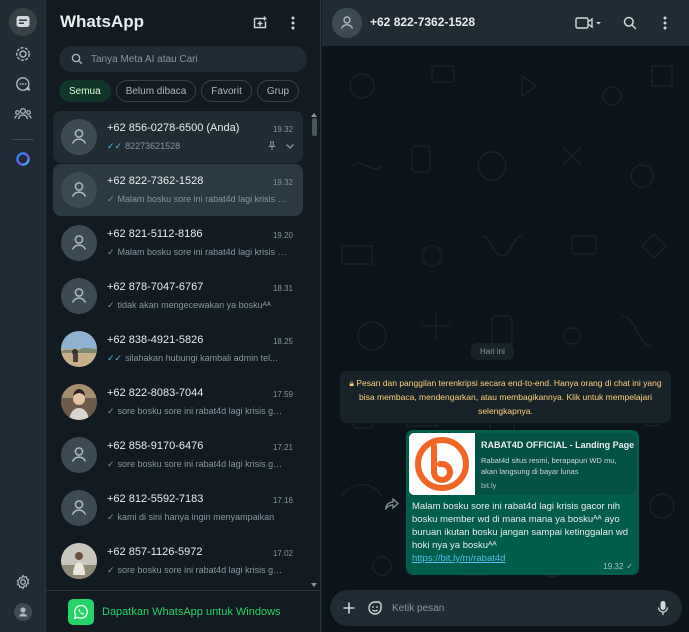 The width and height of the screenshot is (689, 632). What do you see at coordinates (282, 394) in the screenshot?
I see `chat-time: 17.59` at bounding box center [282, 394].